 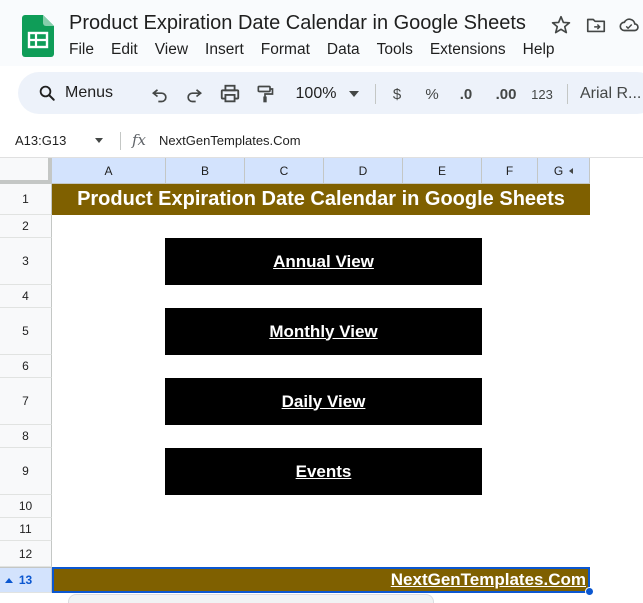 I want to click on redo-icon, so click(x=194, y=94).